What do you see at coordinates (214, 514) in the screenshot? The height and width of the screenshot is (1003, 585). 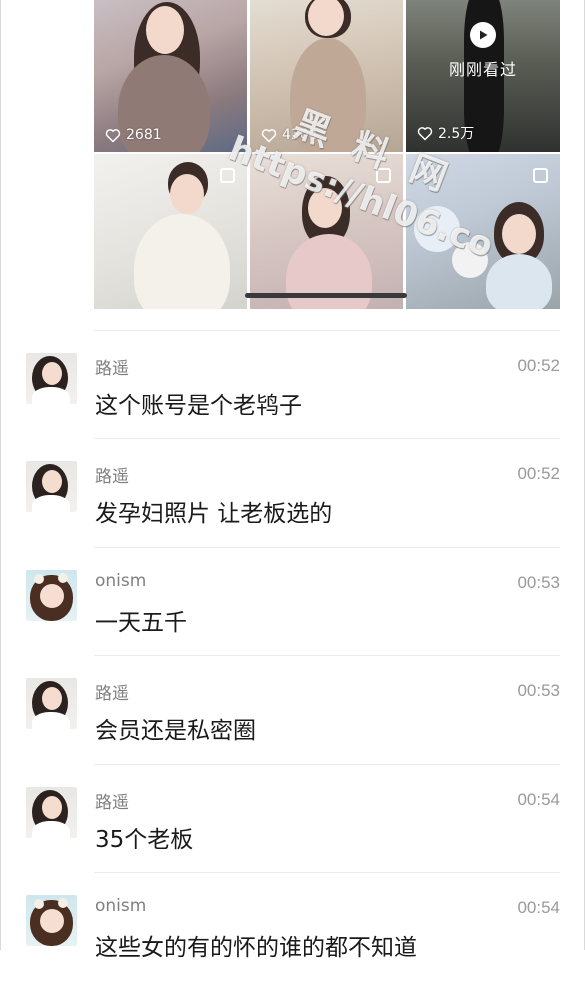 I see `message-text: 发孕妇照片 让老板选的` at bounding box center [214, 514].